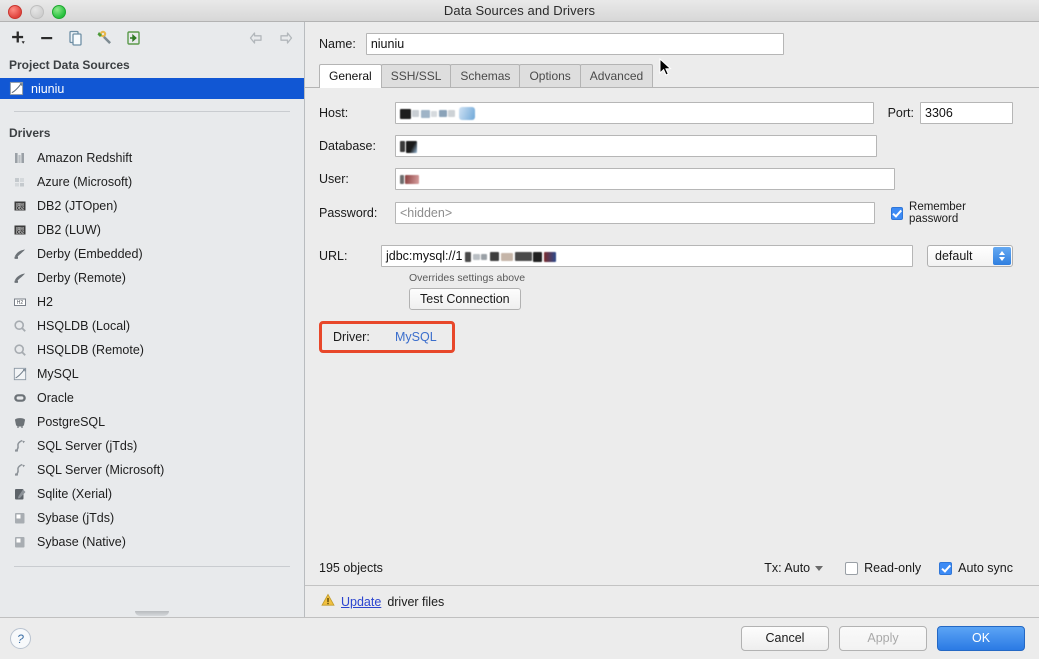 The height and width of the screenshot is (659, 1039). I want to click on driver-item-derby-remote: Derby (Remote), so click(152, 278).